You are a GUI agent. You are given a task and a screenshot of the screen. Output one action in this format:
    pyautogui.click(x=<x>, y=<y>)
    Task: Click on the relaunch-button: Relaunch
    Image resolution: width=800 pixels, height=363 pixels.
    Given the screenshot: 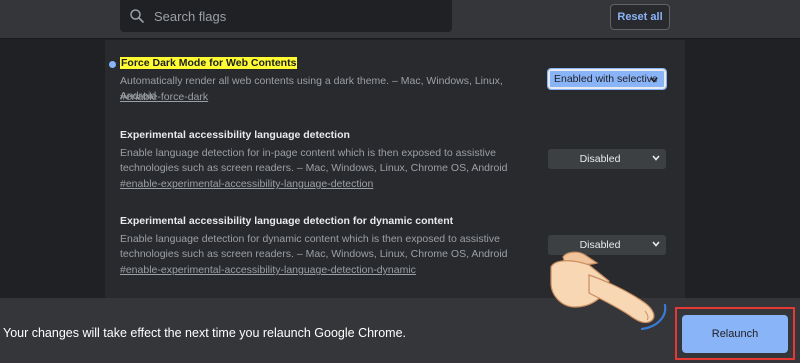 What is the action you would take?
    pyautogui.click(x=735, y=334)
    